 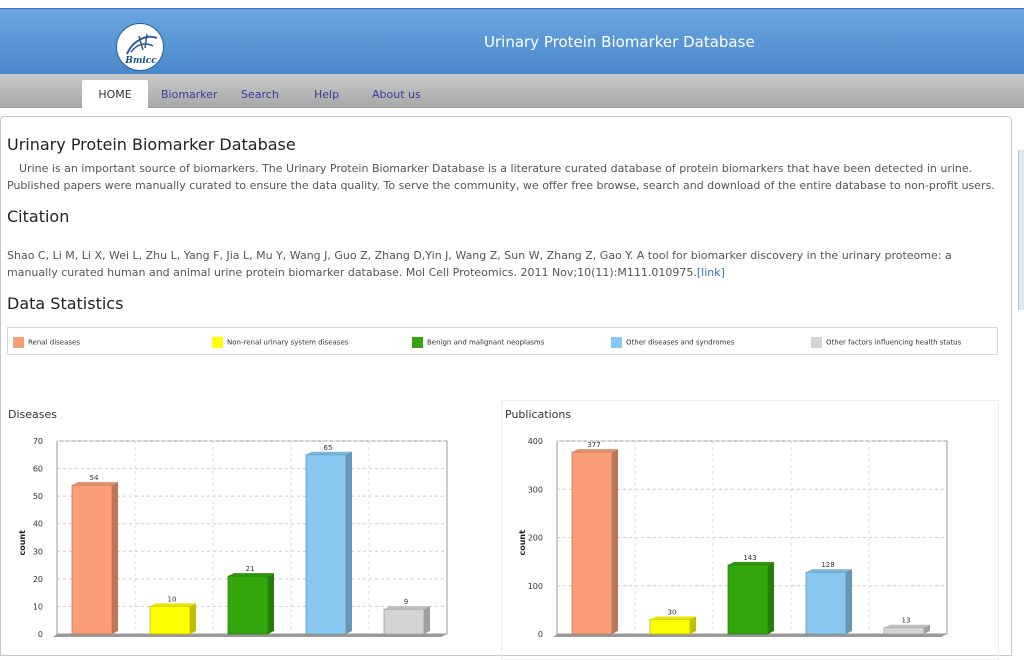 What do you see at coordinates (94, 478) in the screenshot?
I see `bar-value-label: 54` at bounding box center [94, 478].